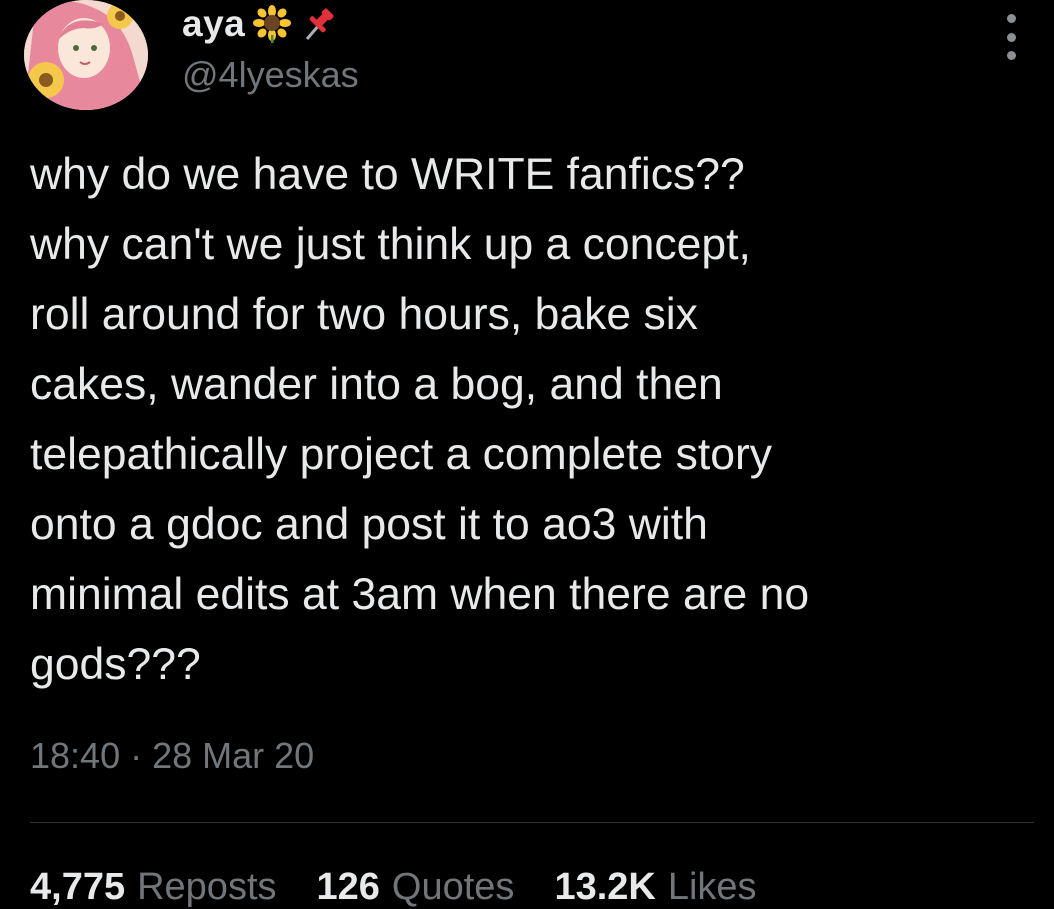  Describe the element at coordinates (272, 24) in the screenshot. I see `sunflower-icon` at that location.